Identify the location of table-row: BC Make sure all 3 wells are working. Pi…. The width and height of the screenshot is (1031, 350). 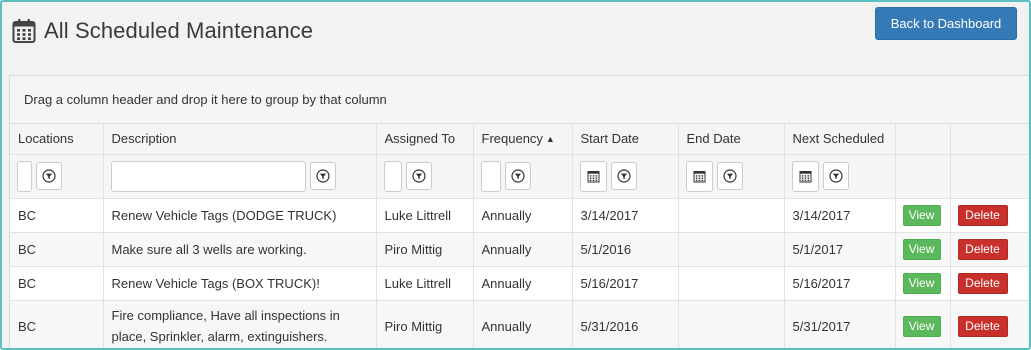
(519, 249).